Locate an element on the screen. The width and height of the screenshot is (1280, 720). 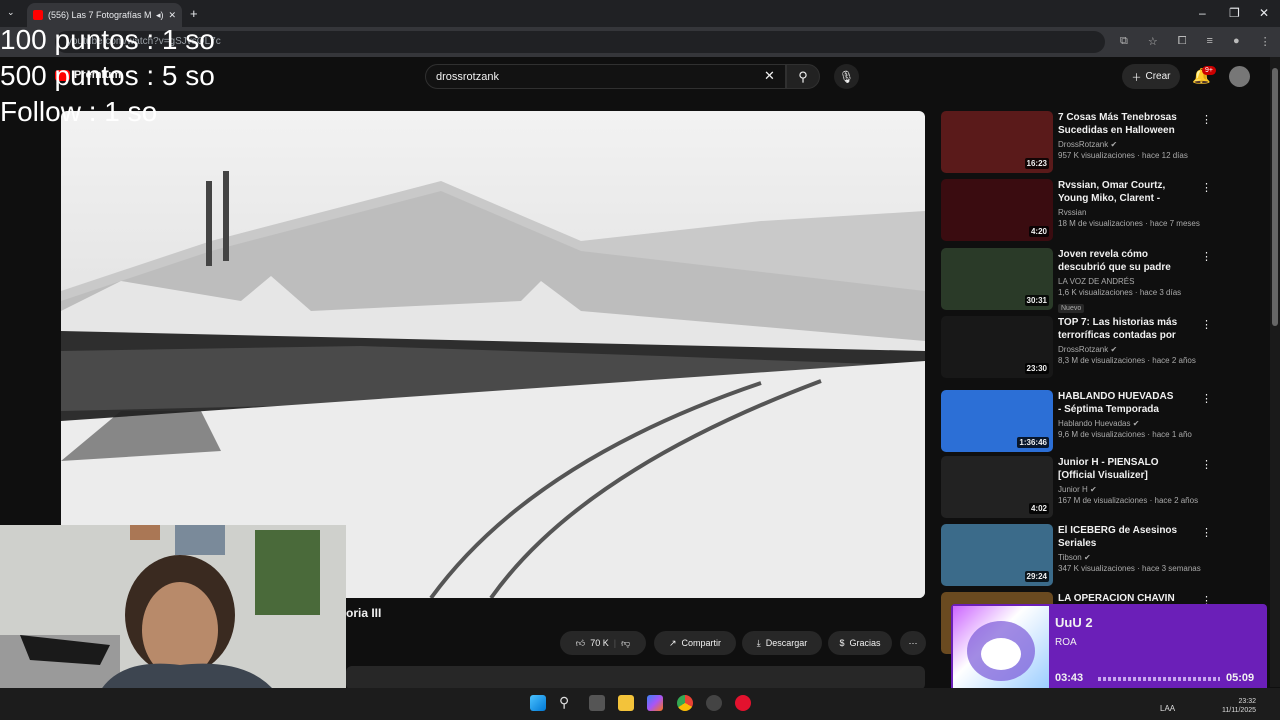
like-button: 👍︎ 70 K | 👎︎ is located at coordinates (603, 643).